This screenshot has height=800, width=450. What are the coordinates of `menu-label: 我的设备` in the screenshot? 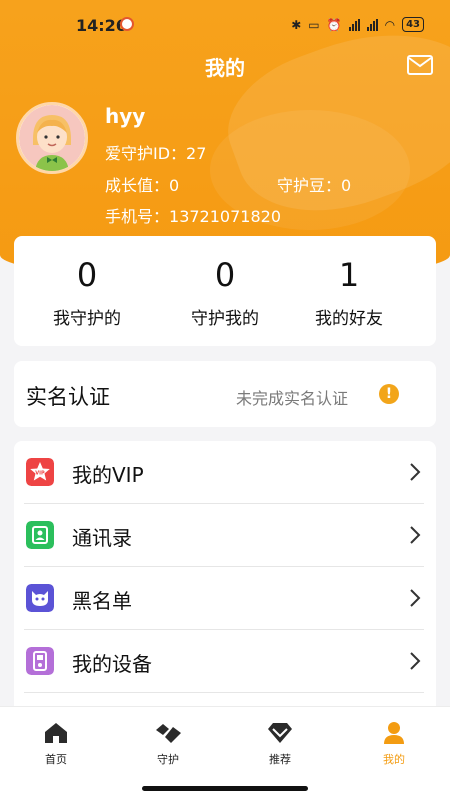 It's located at (112, 664).